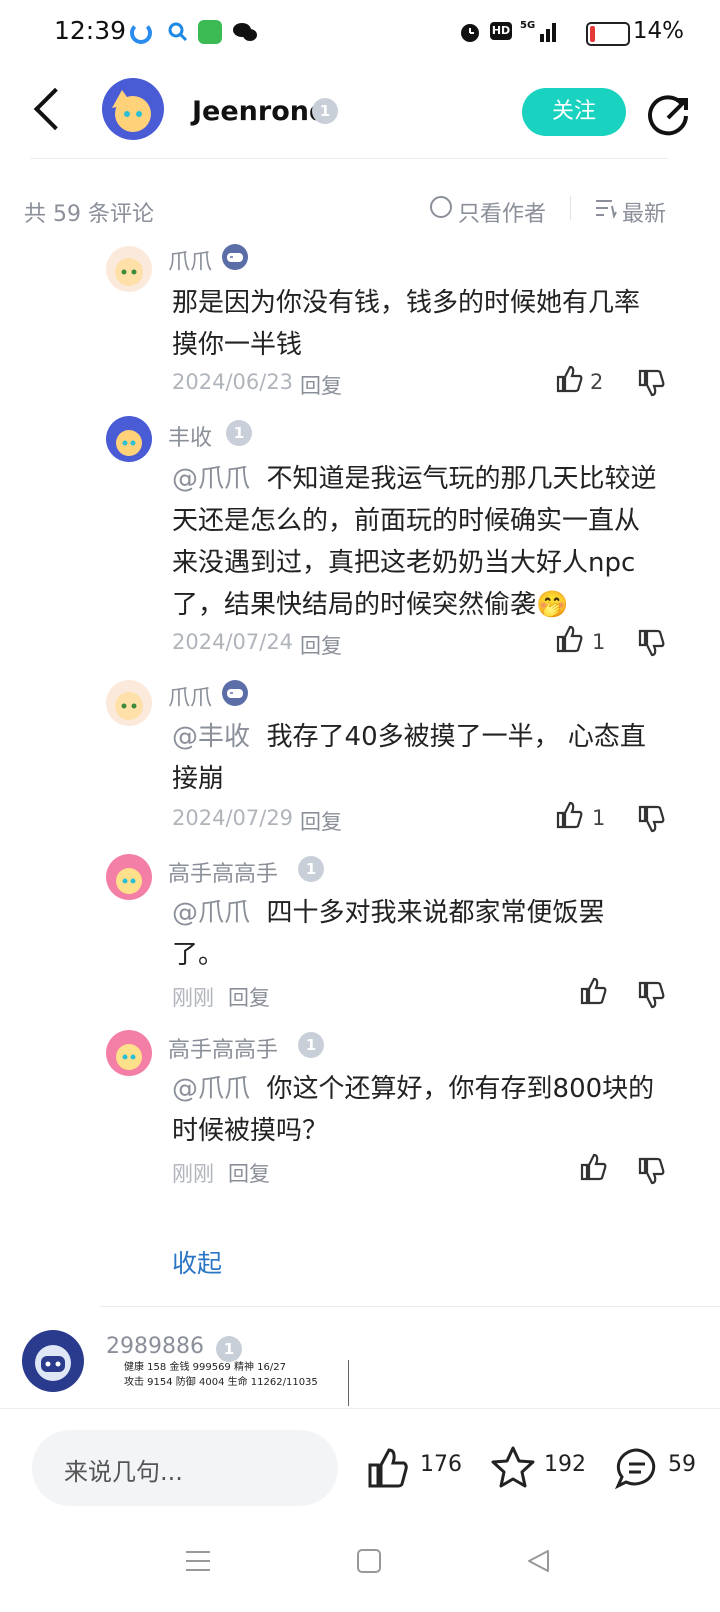 The height and width of the screenshot is (1612, 720). I want to click on status-bar: 12:39 HD 5G 14%, so click(360, 33).